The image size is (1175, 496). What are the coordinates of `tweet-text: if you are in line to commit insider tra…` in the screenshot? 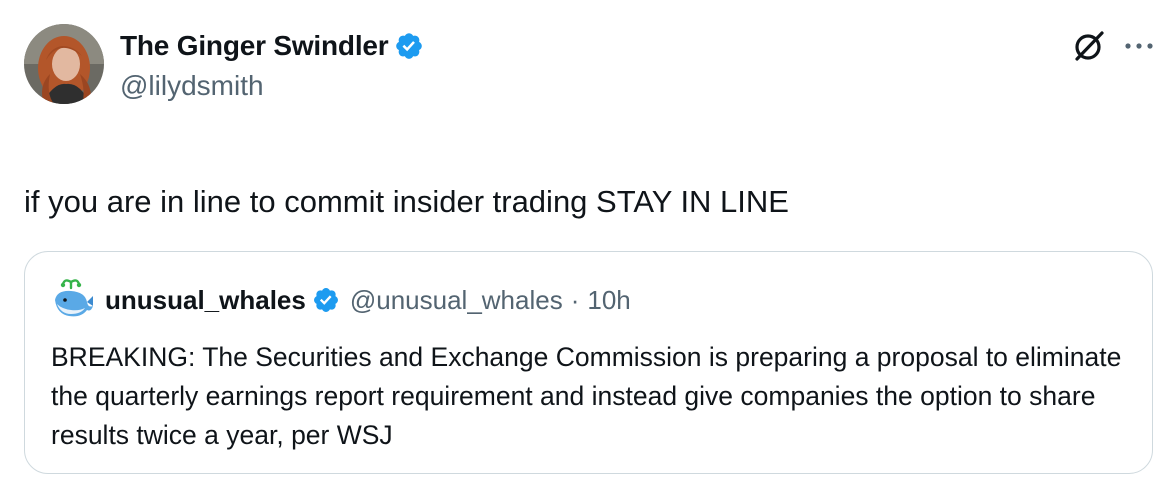 It's located at (406, 201).